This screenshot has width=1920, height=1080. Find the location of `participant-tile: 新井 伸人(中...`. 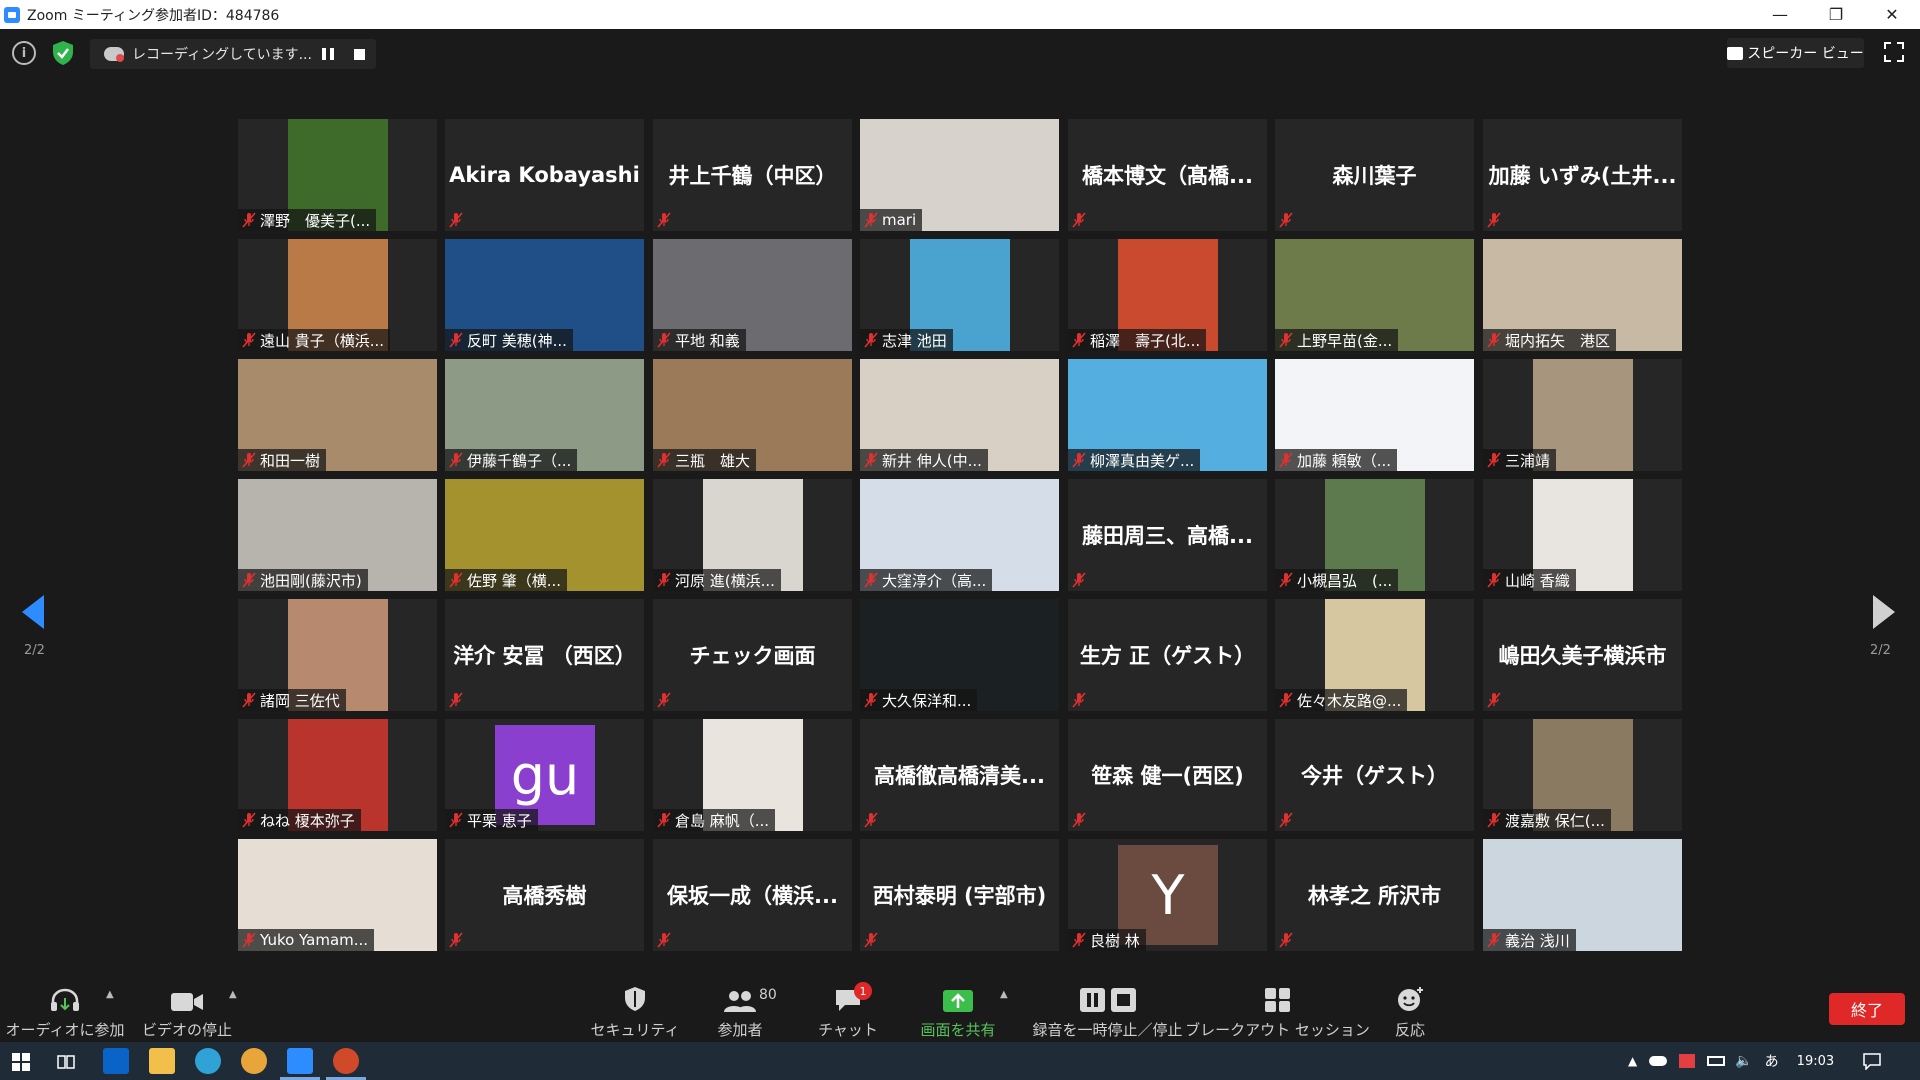

participant-tile: 新井 伸人(中... is located at coordinates (959, 415).